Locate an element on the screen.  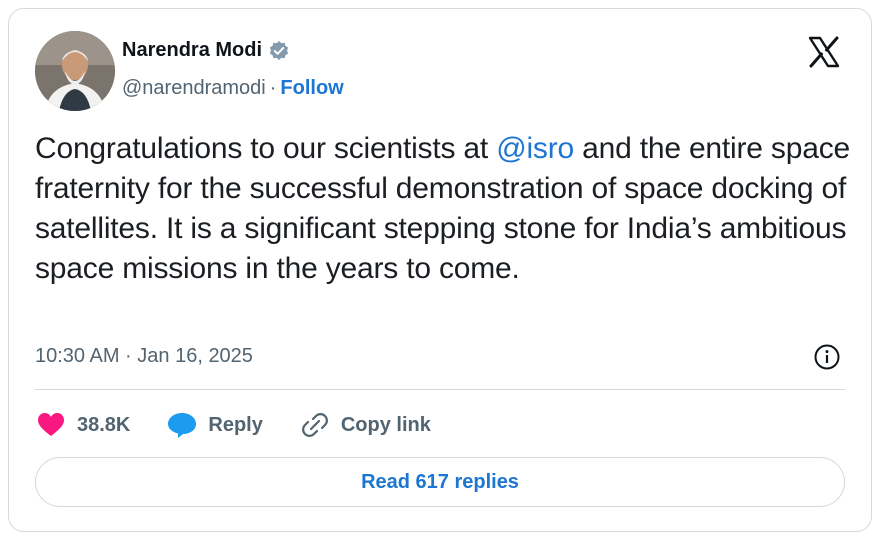
author-row: Narendra Modi is located at coordinates (206, 50).